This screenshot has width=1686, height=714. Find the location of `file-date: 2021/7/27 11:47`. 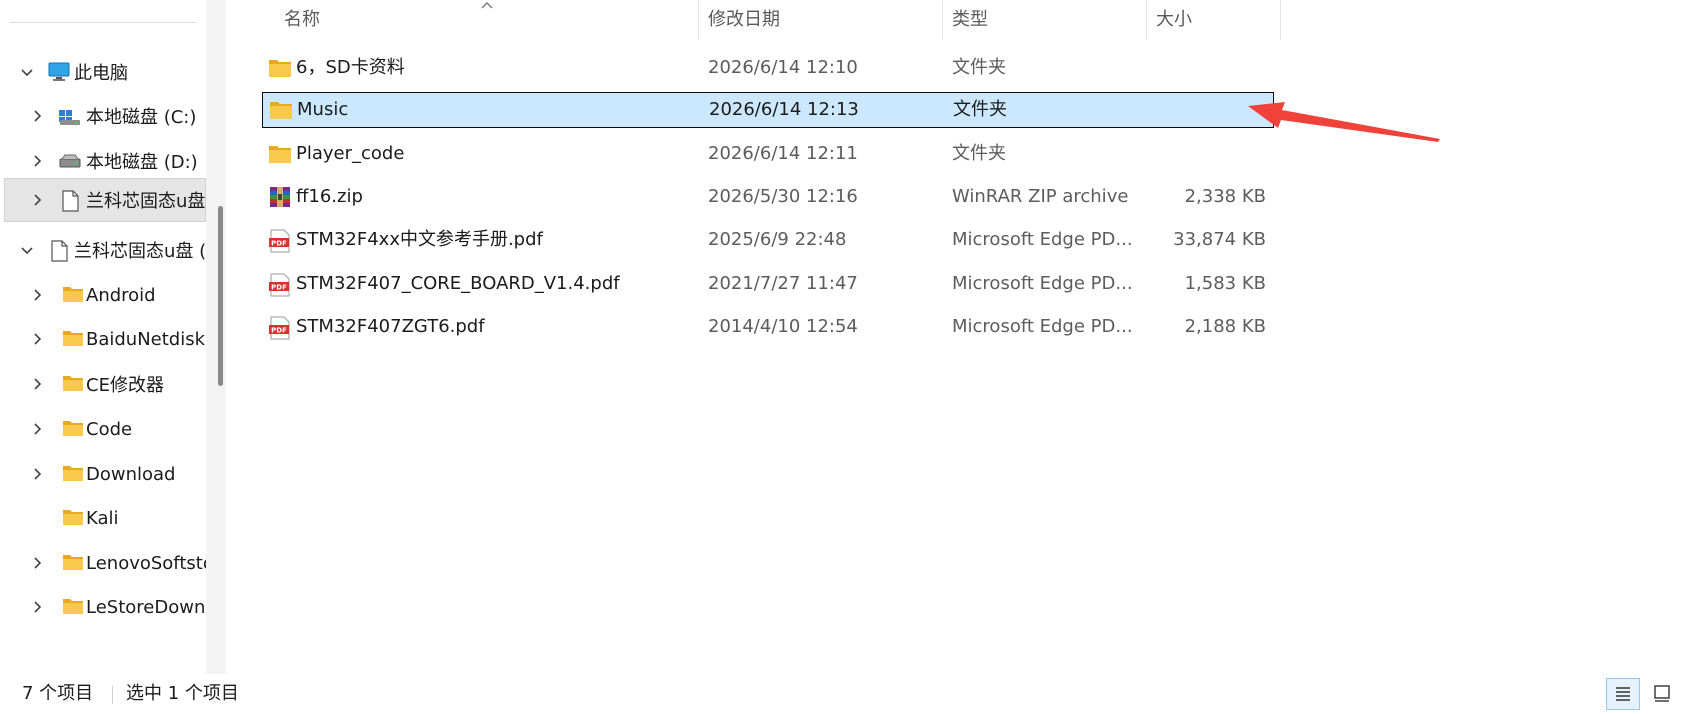

file-date: 2021/7/27 11:47 is located at coordinates (783, 283).